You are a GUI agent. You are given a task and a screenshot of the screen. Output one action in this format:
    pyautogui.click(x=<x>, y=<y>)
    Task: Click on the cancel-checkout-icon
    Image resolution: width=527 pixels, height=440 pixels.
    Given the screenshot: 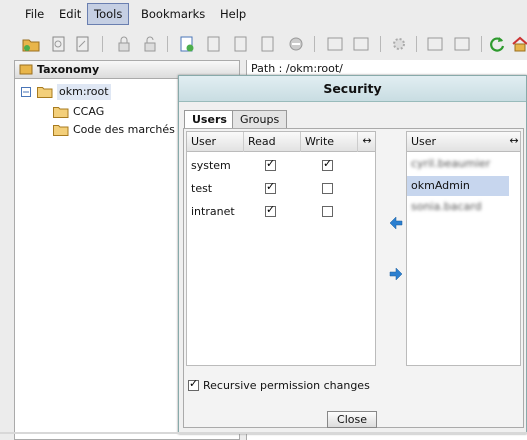 What is the action you would take?
    pyautogui.click(x=296, y=44)
    